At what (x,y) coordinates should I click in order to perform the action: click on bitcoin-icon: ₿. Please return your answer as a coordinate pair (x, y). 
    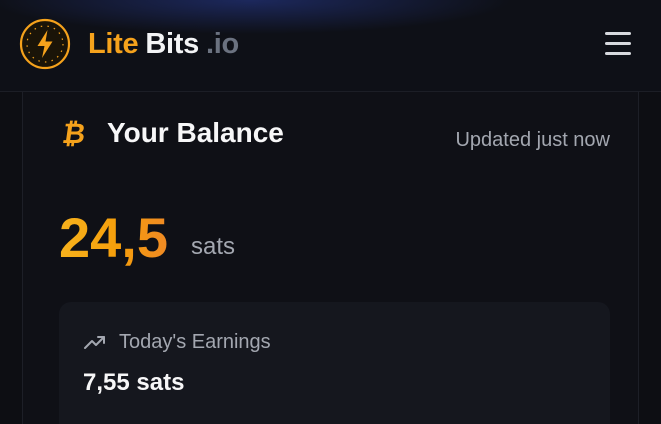
    Looking at the image, I should click on (75, 133).